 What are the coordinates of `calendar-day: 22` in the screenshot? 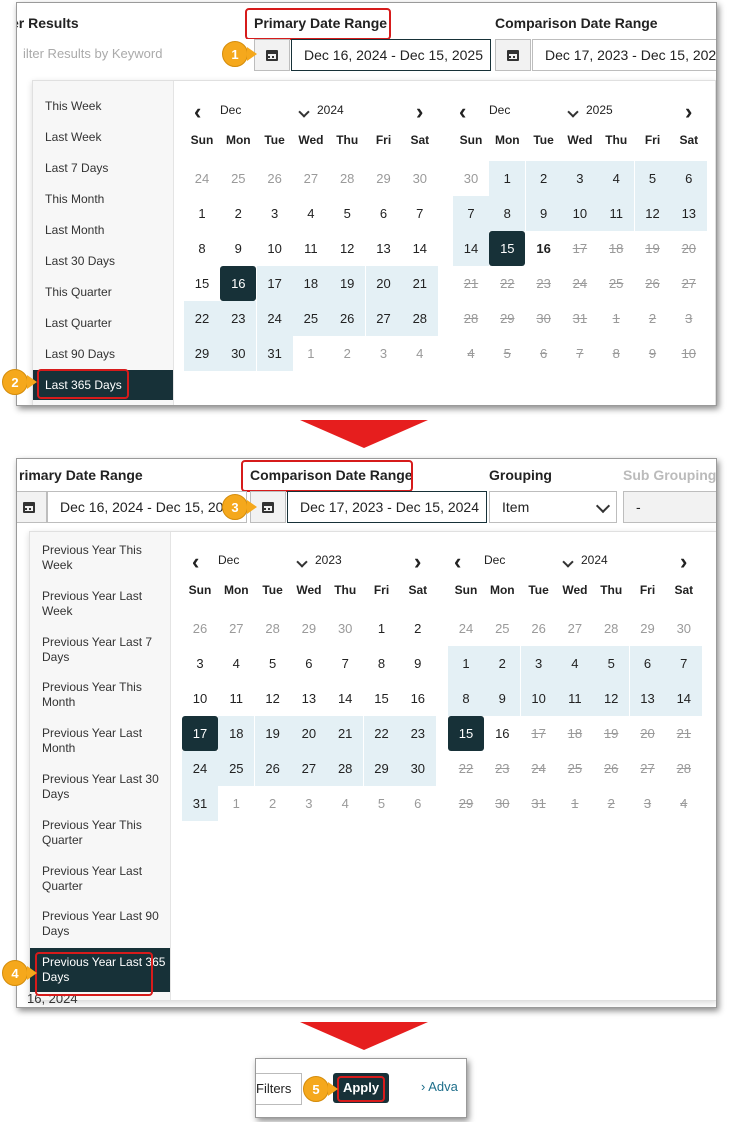 It's located at (381, 733).